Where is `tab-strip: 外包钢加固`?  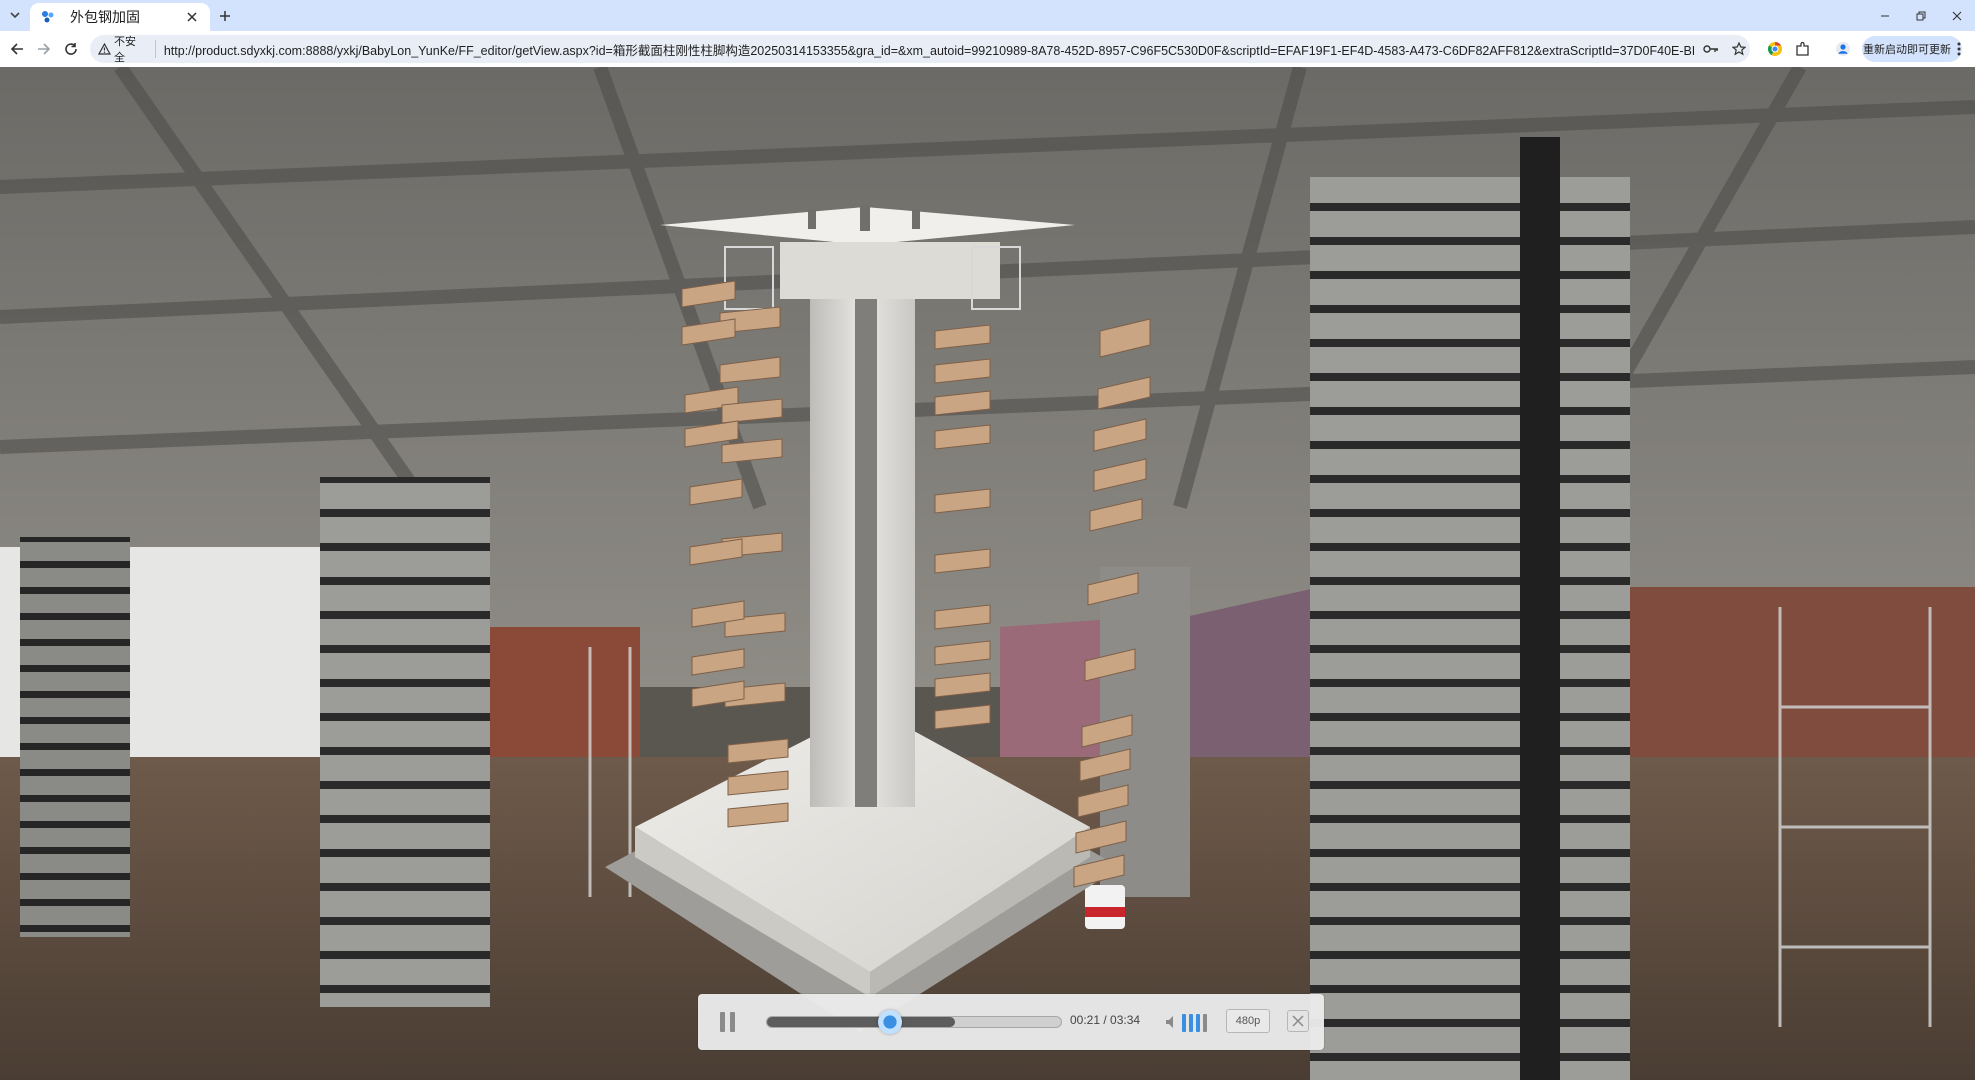
tab-strip: 外包钢加固 is located at coordinates (987, 15).